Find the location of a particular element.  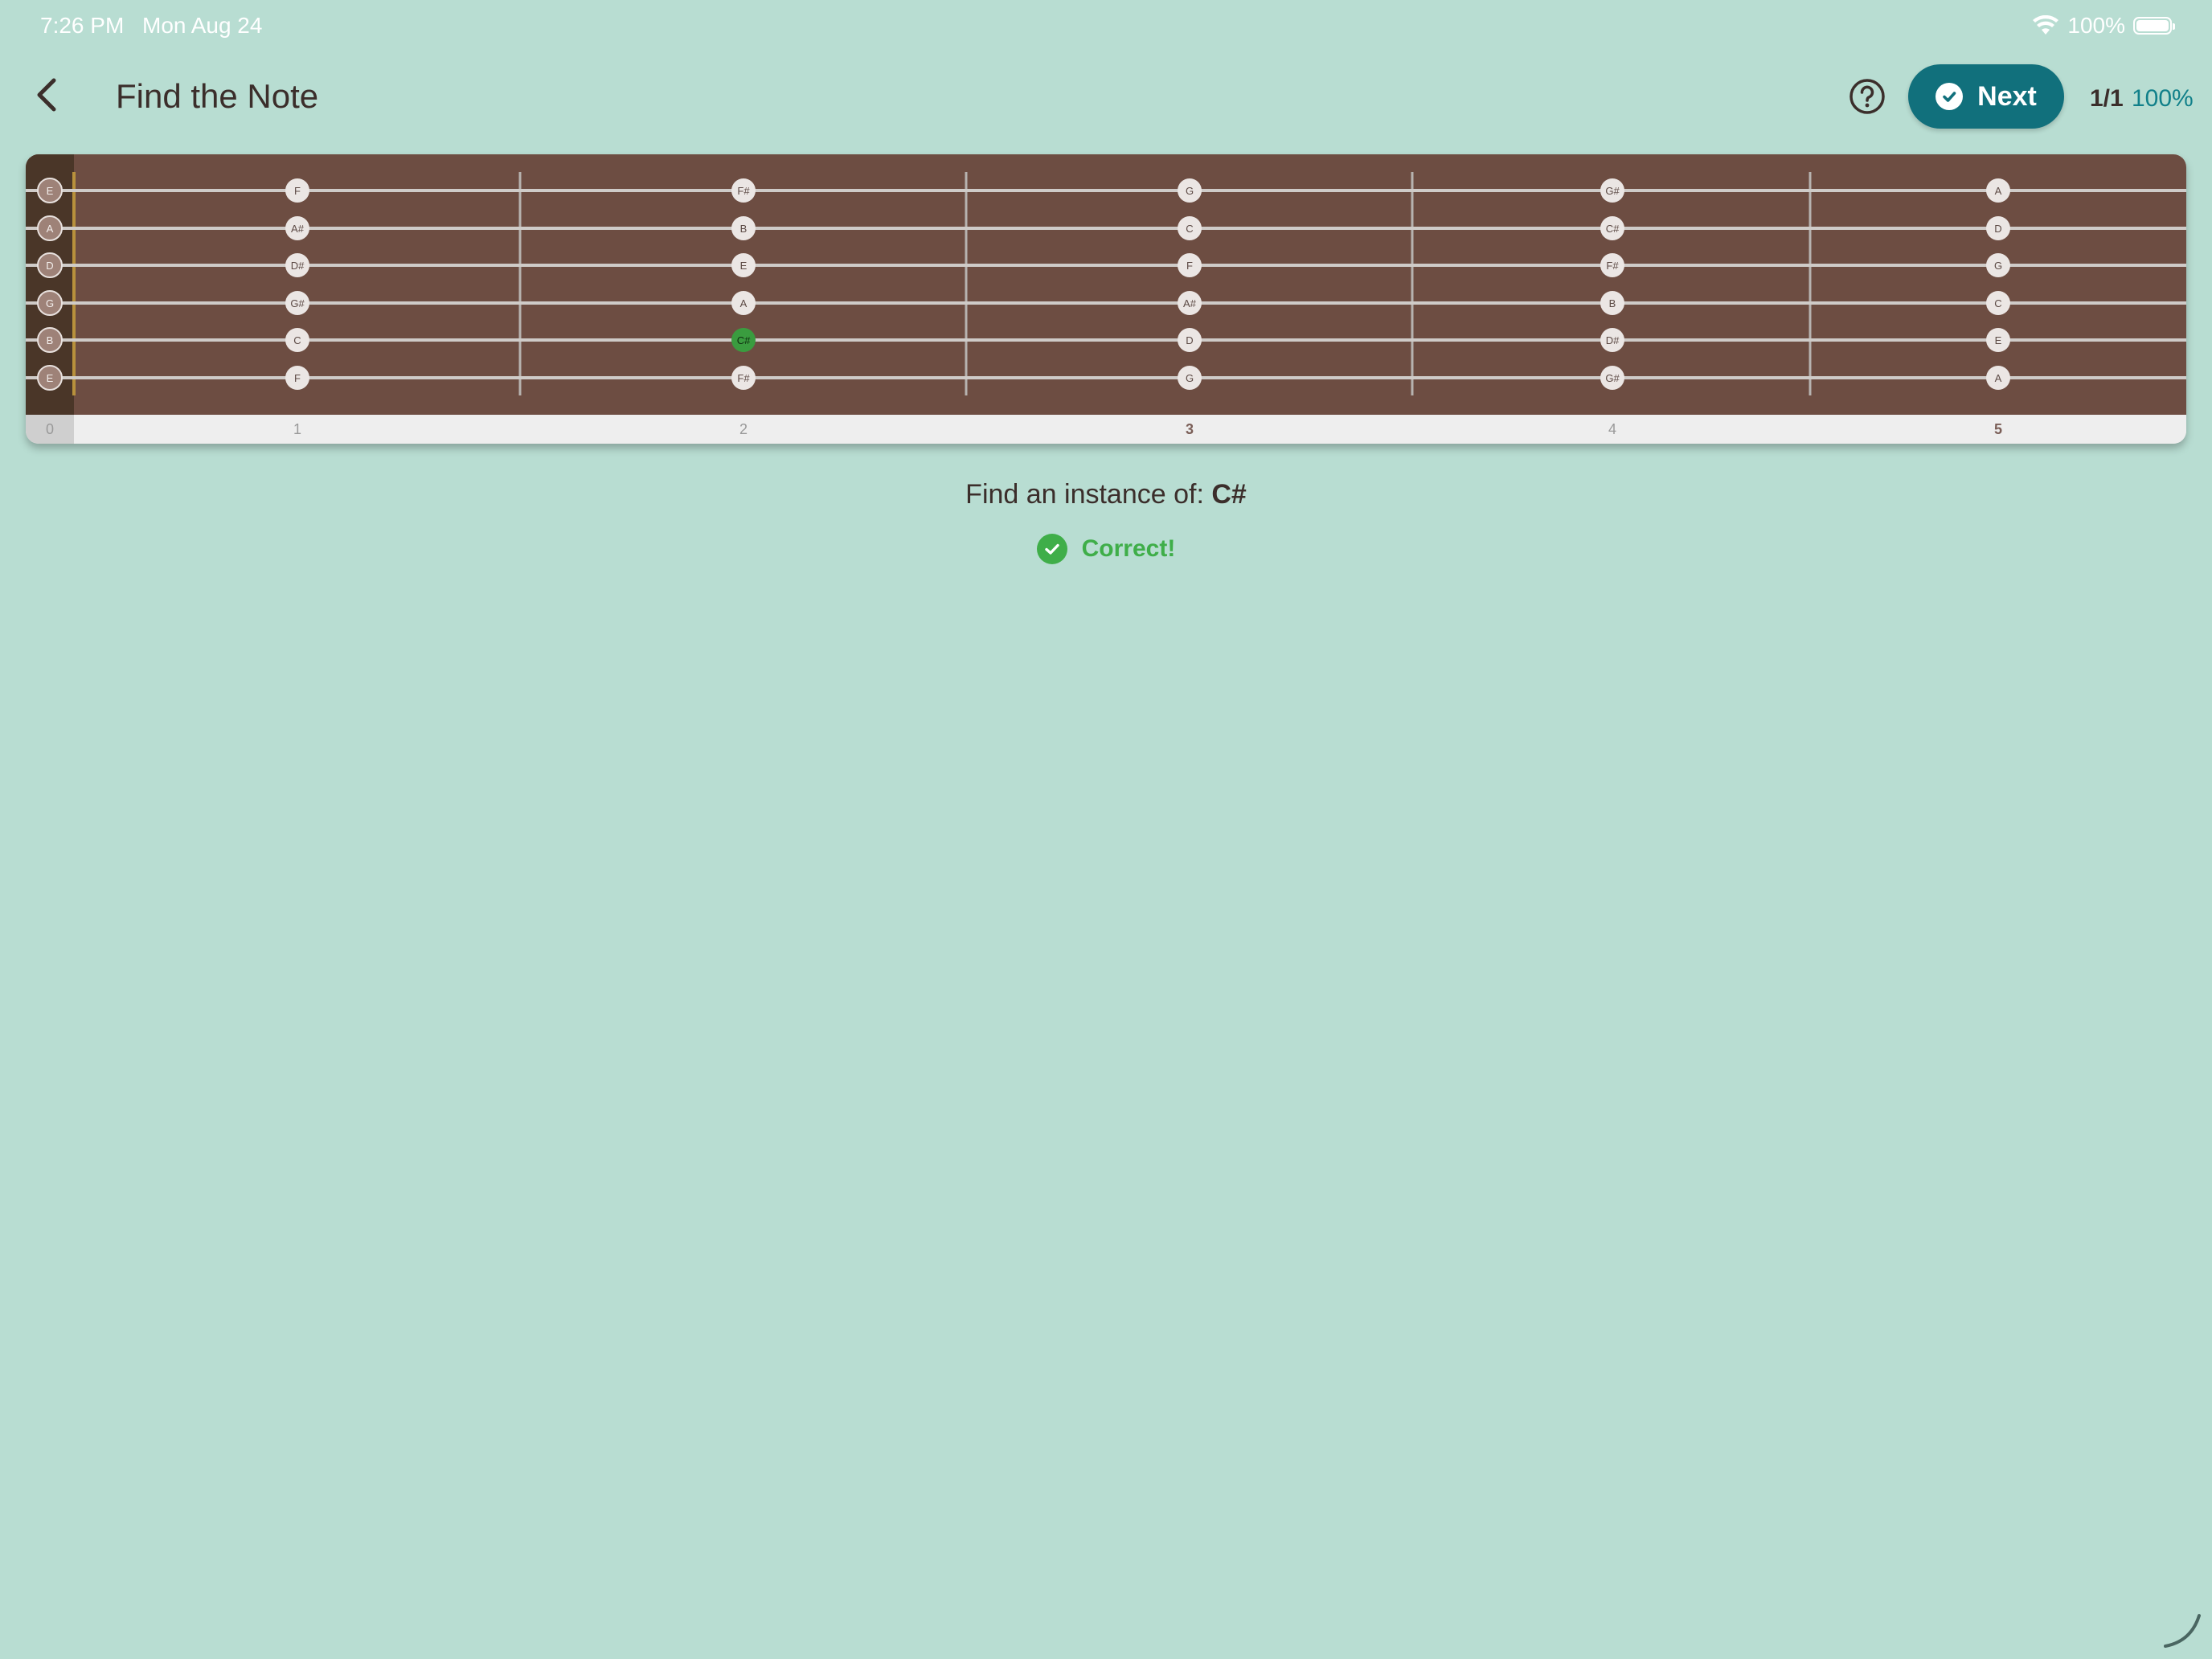

fret-number: 2 is located at coordinates (743, 429).